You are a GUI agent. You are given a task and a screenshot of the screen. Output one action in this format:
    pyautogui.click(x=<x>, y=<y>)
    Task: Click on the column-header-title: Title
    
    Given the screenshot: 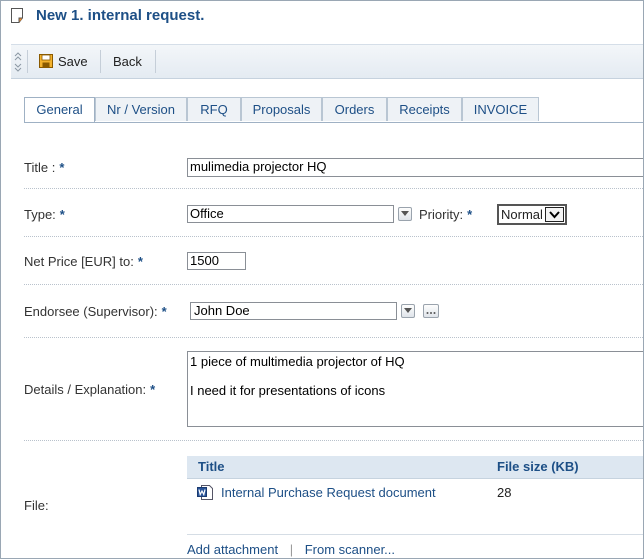 What is the action you would take?
    pyautogui.click(x=211, y=466)
    